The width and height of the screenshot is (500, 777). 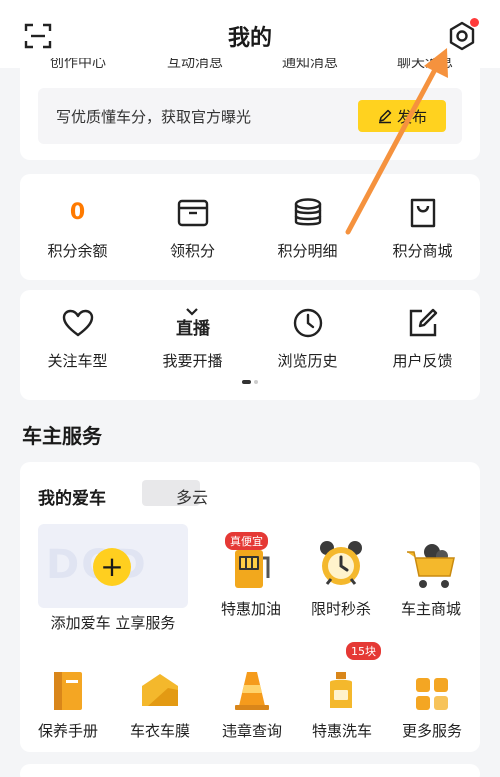 I want to click on box-icon, so click(x=192, y=213).